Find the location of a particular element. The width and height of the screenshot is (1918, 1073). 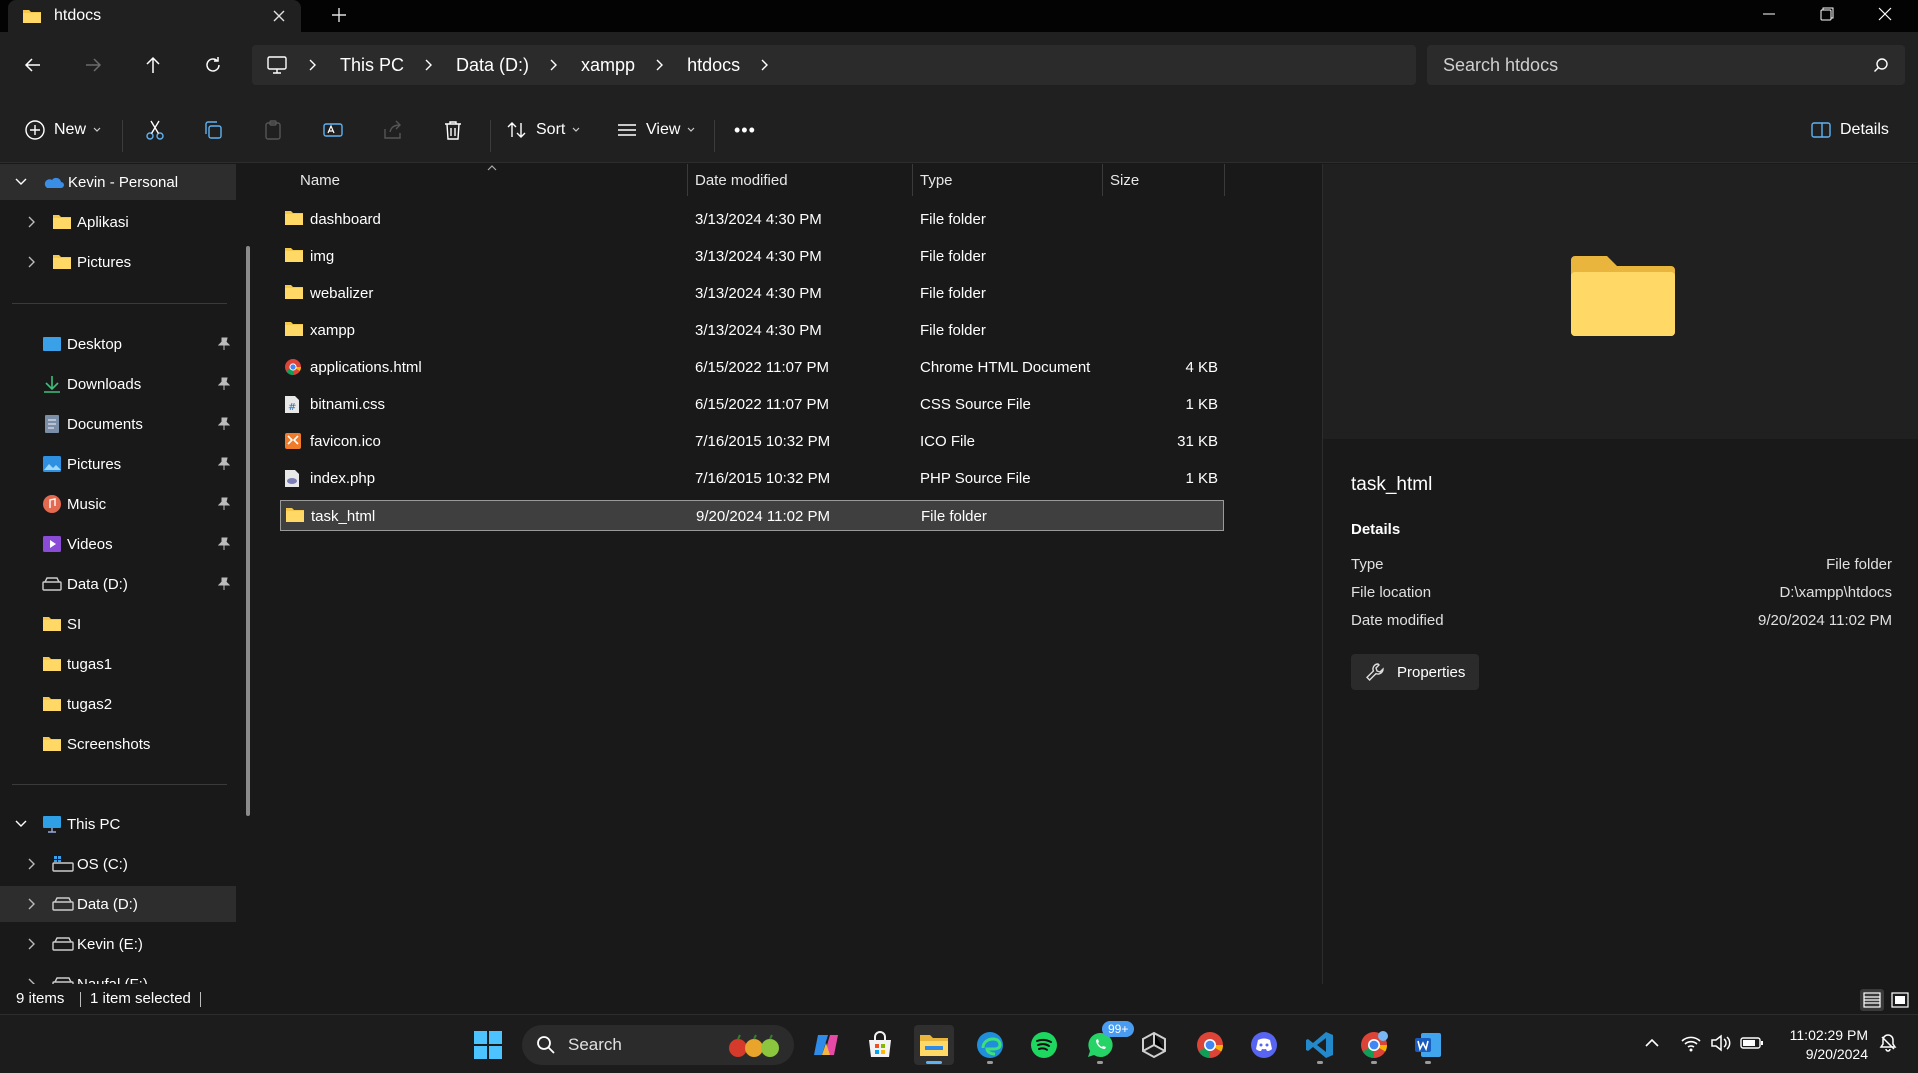

system-clock: 11:02:29 PM 9/20/2024 is located at coordinates (1820, 1045).